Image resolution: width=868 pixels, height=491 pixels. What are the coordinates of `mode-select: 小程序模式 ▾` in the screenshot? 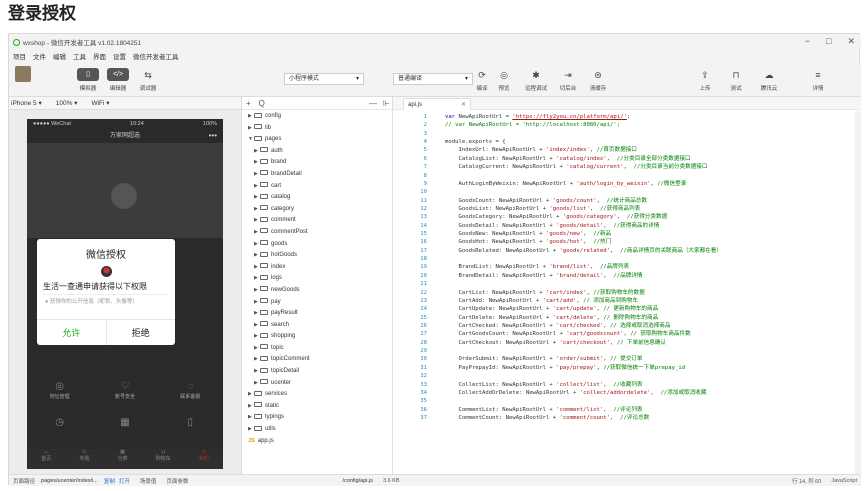 It's located at (324, 79).